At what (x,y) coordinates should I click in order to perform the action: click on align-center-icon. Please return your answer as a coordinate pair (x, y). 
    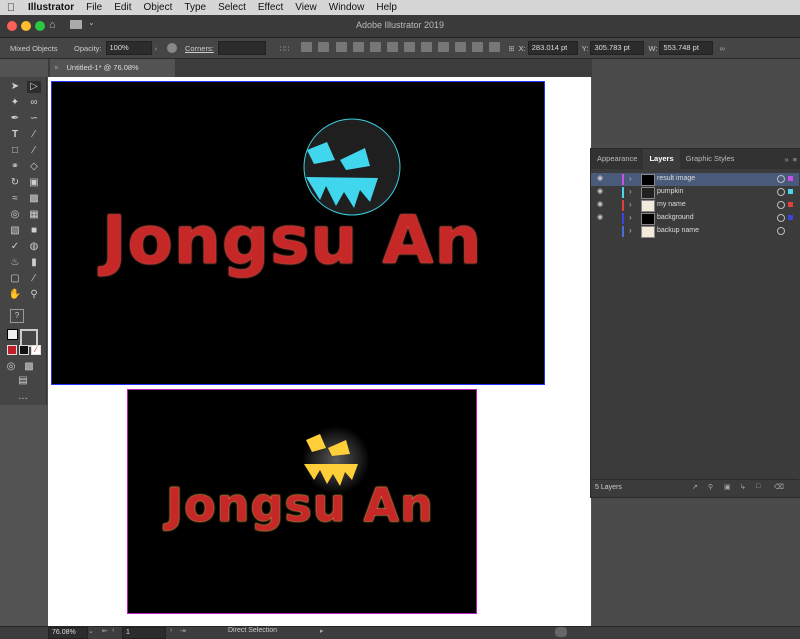
    Looking at the image, I should click on (324, 47).